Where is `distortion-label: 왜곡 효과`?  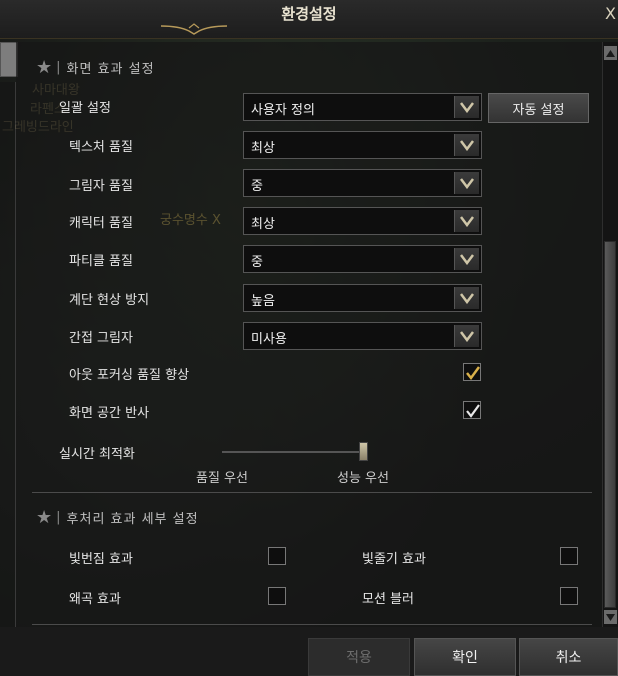
distortion-label: 왜곡 효과 is located at coordinates (95, 599).